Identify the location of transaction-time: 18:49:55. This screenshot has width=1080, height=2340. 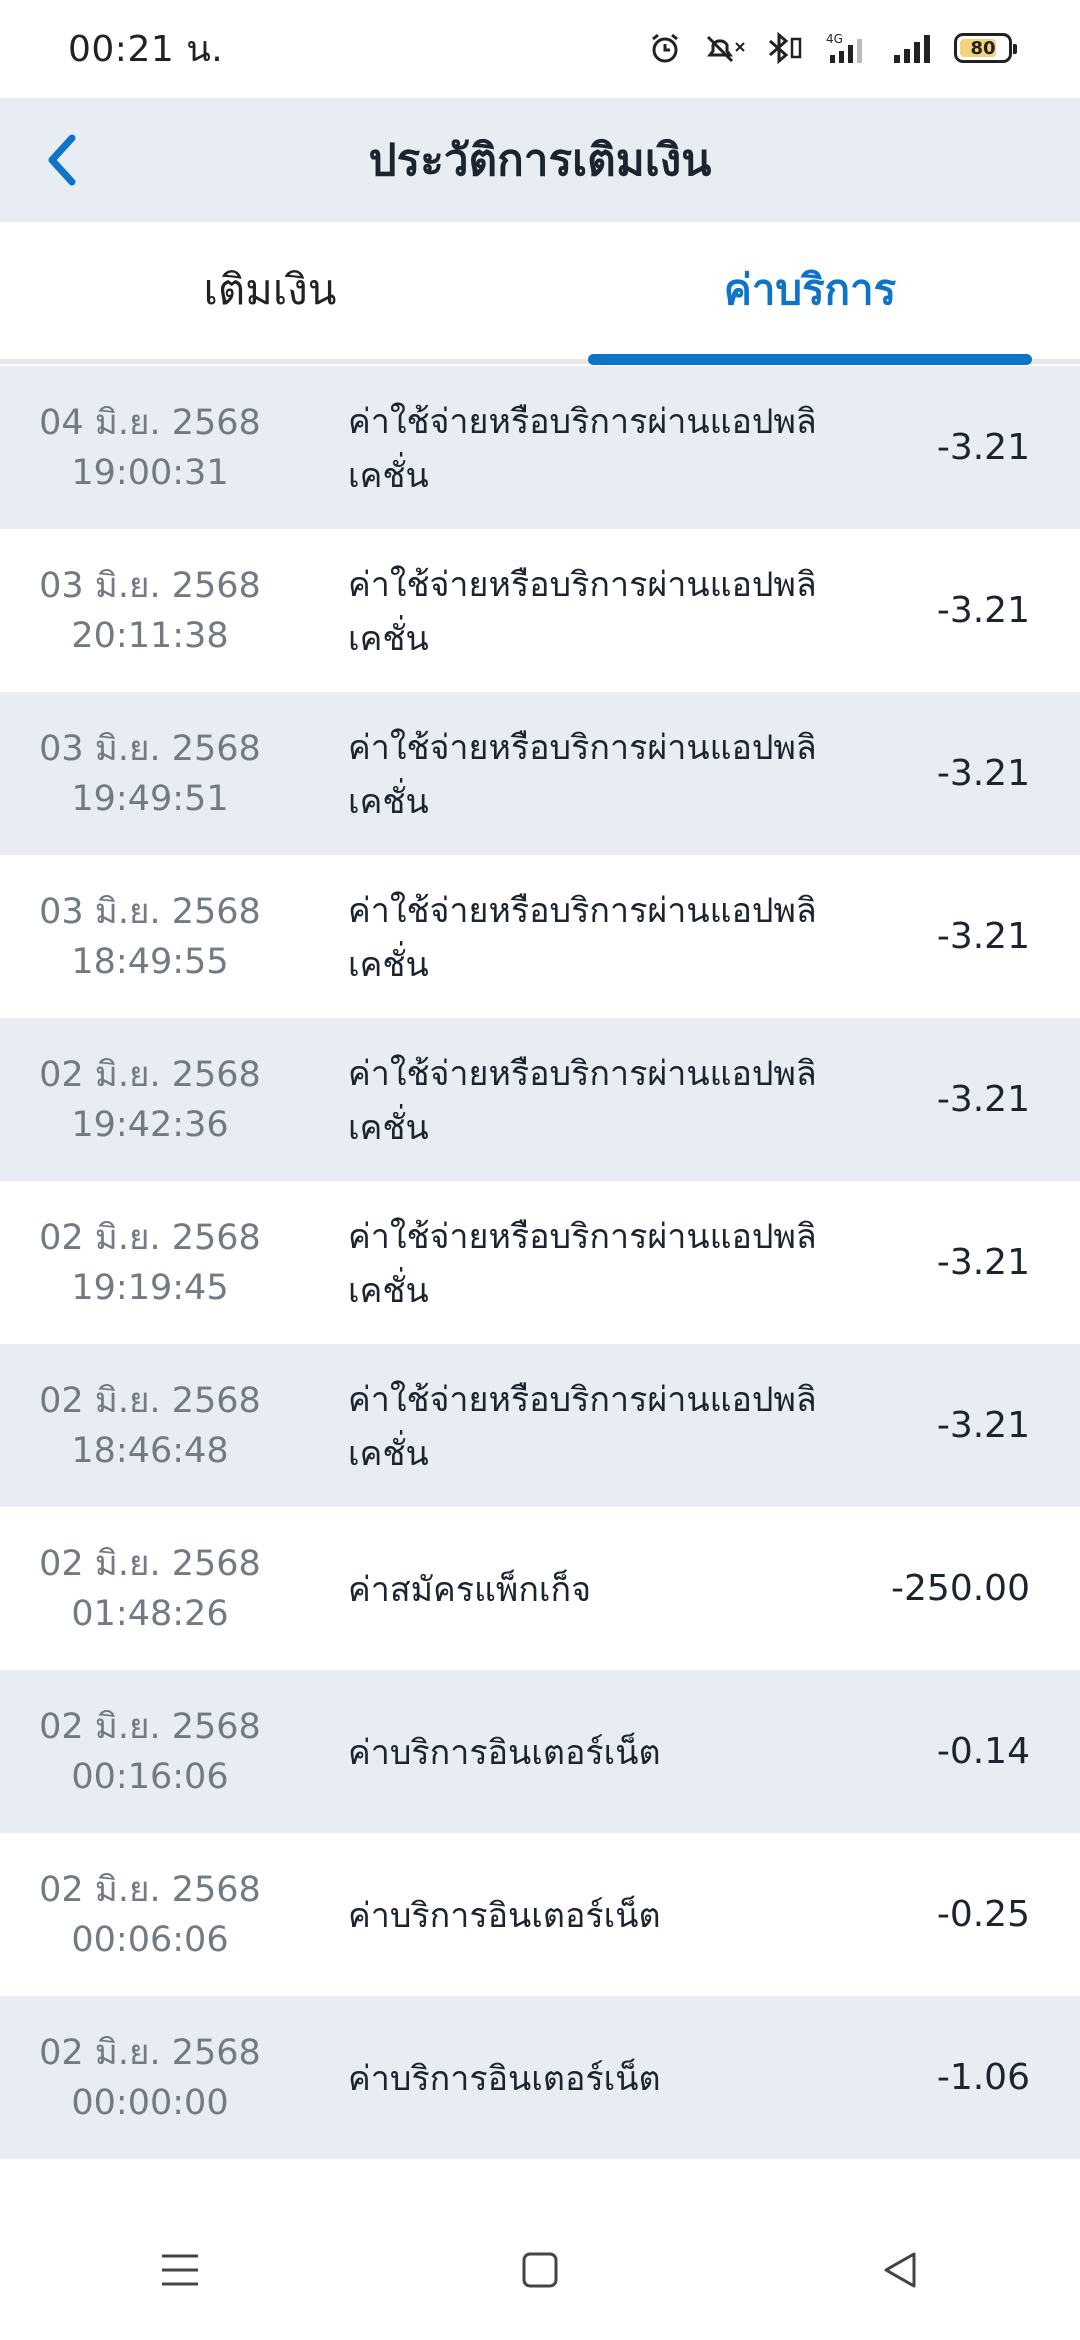
(150, 961).